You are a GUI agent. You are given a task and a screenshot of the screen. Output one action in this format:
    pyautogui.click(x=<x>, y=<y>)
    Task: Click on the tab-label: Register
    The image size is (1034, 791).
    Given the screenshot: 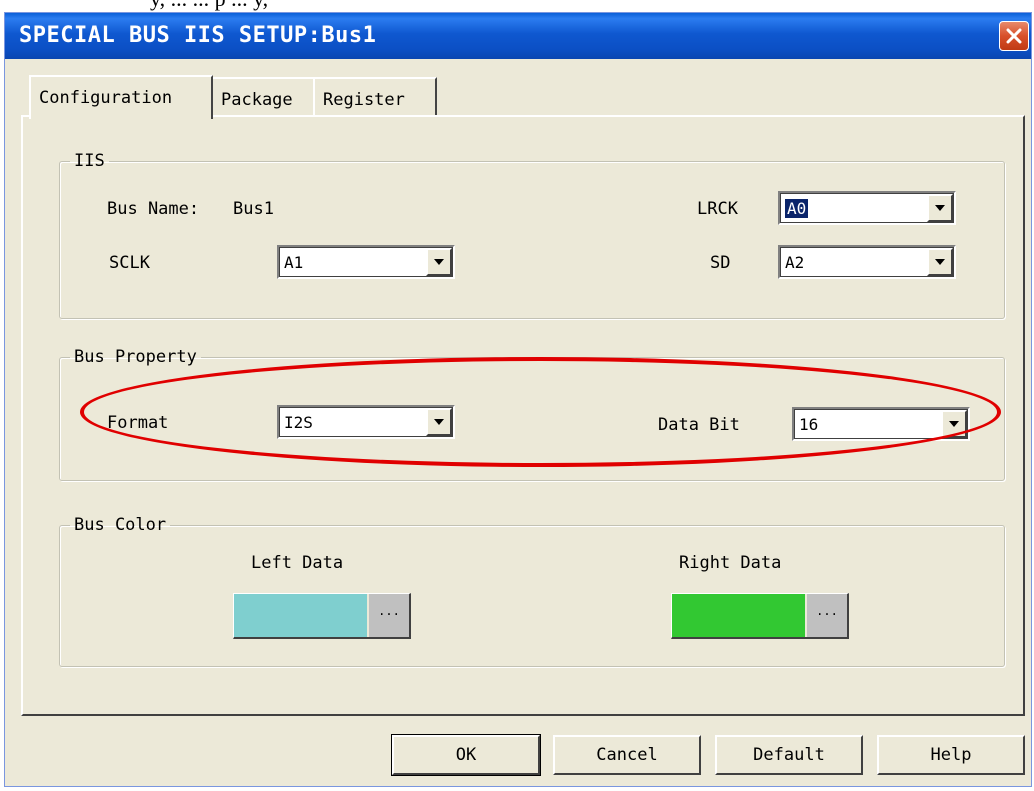 What is the action you would take?
    pyautogui.click(x=364, y=100)
    